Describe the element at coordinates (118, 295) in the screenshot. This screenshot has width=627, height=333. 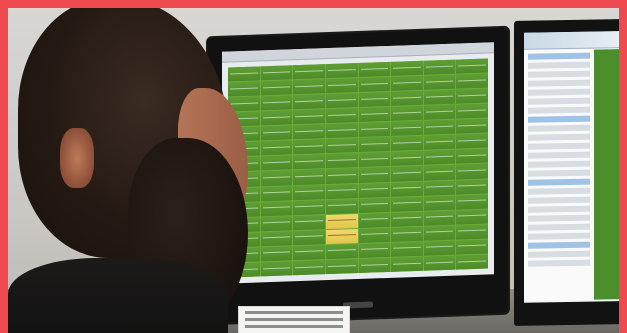
I see `person-shoulder` at that location.